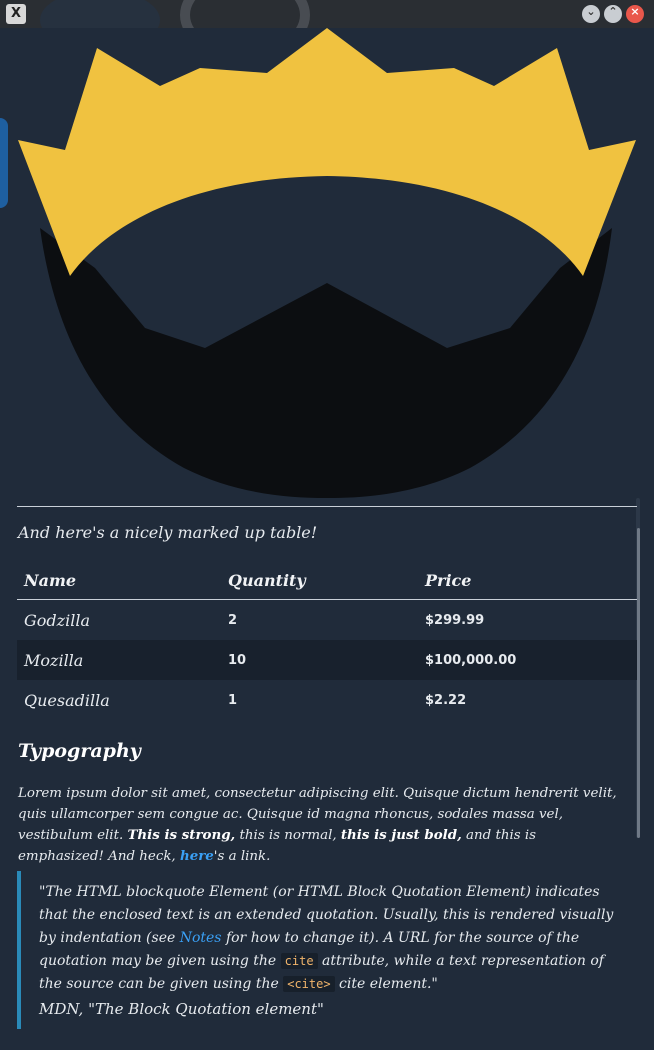 This screenshot has height=1050, width=654. I want to click on cell-price: $100,000.00, so click(527, 660).